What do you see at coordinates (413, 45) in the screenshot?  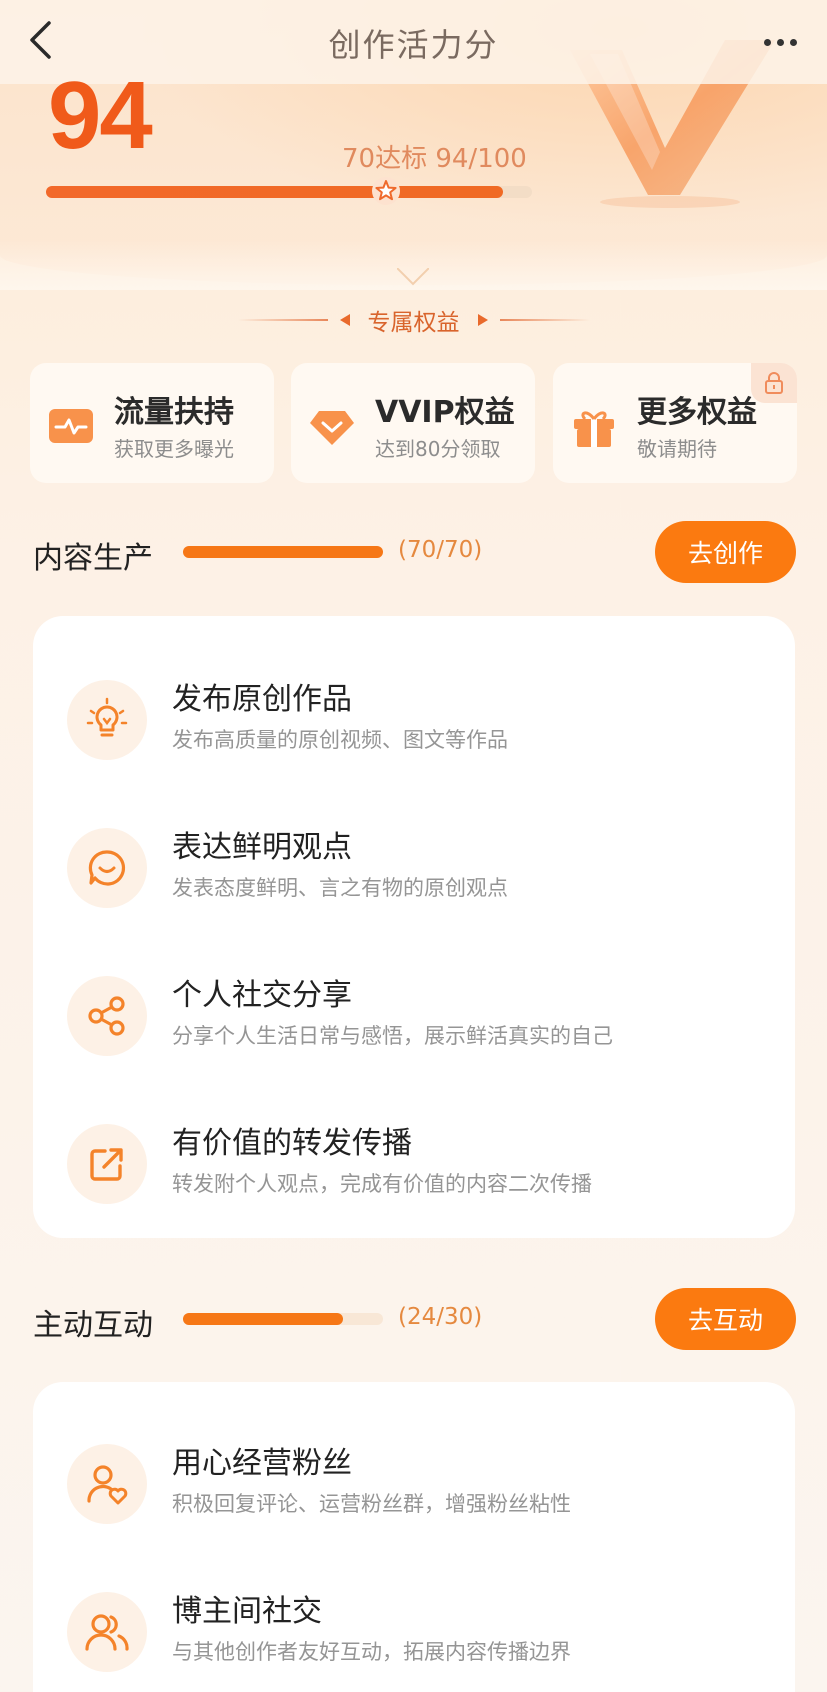 I see `page-title: 创作活力分` at bounding box center [413, 45].